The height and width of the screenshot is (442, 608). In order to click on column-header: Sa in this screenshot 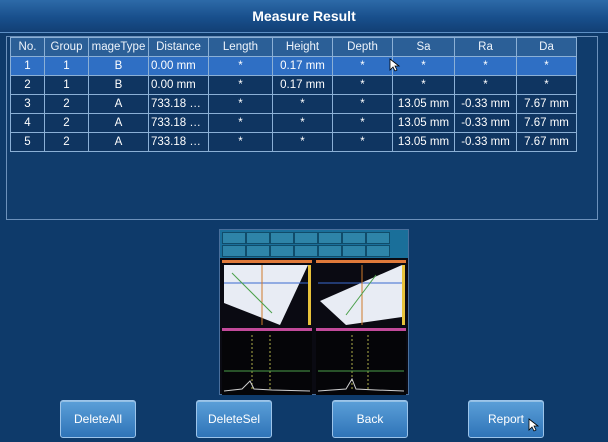, I will do `click(423, 47)`.